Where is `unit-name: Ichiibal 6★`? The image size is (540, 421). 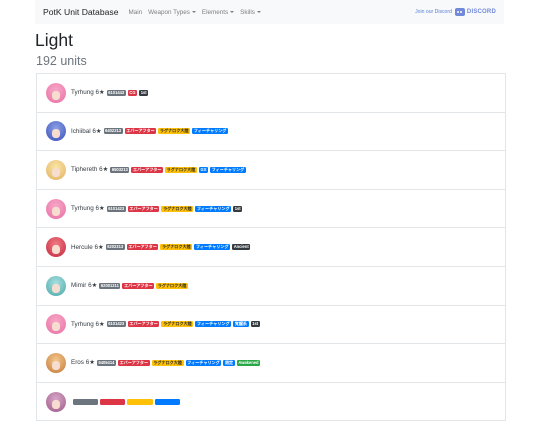
unit-name: Ichiibal 6★ is located at coordinates (86, 131).